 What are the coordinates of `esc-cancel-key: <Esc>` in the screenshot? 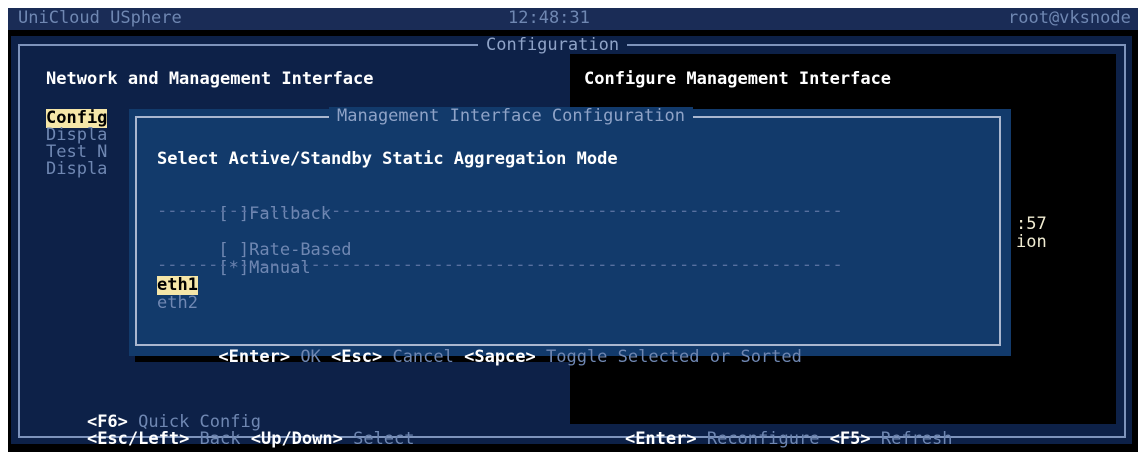 It's located at (356, 357).